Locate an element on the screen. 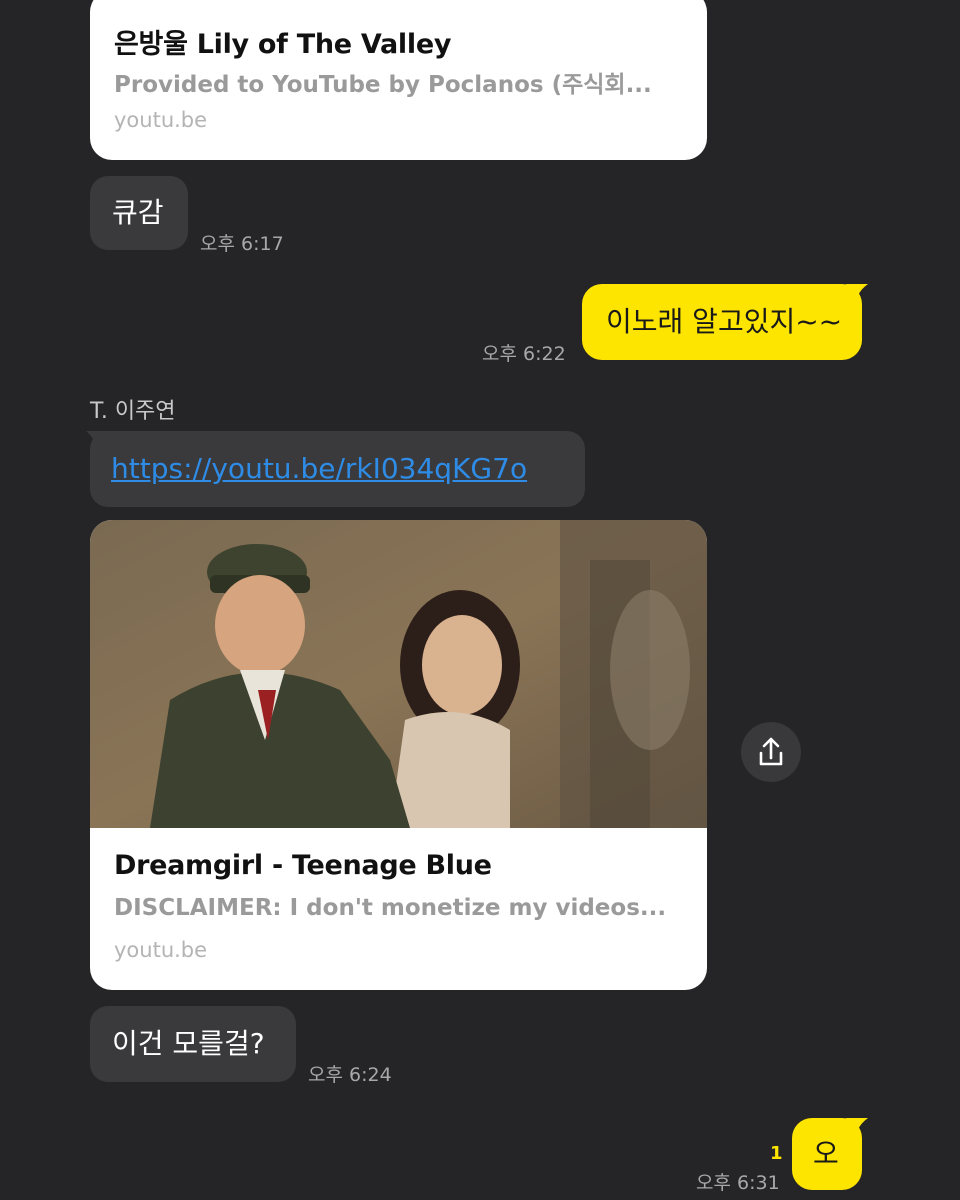 The height and width of the screenshot is (1200, 960). message-text: 이건 모를걸? is located at coordinates (188, 1043).